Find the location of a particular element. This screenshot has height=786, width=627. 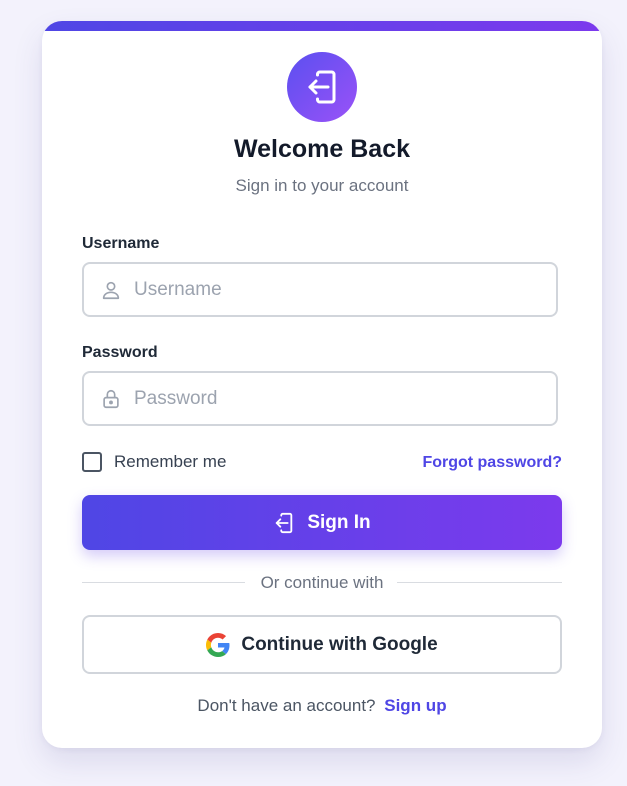

page-subtitle: Sign in to your account is located at coordinates (322, 185).